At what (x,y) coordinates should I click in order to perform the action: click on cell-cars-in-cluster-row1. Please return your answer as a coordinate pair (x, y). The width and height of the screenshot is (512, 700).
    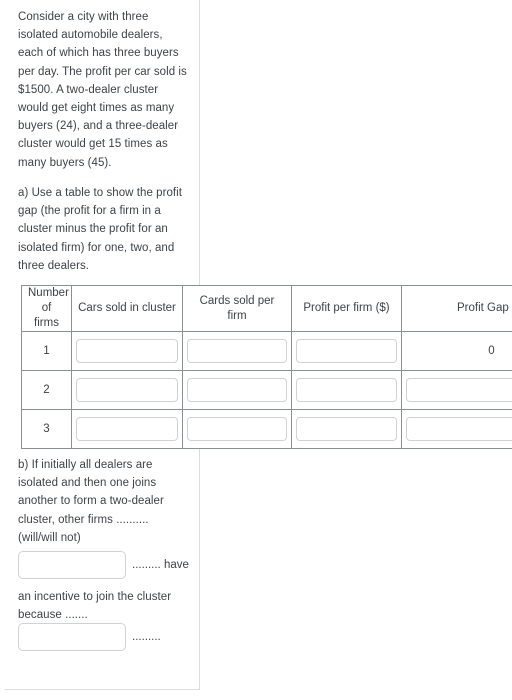
    Looking at the image, I should click on (127, 351).